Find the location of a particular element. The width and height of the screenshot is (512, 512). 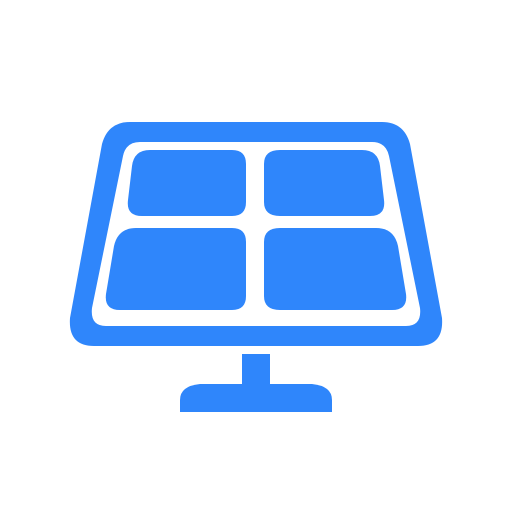

panel-cell-bottom-right is located at coordinates (335, 269).